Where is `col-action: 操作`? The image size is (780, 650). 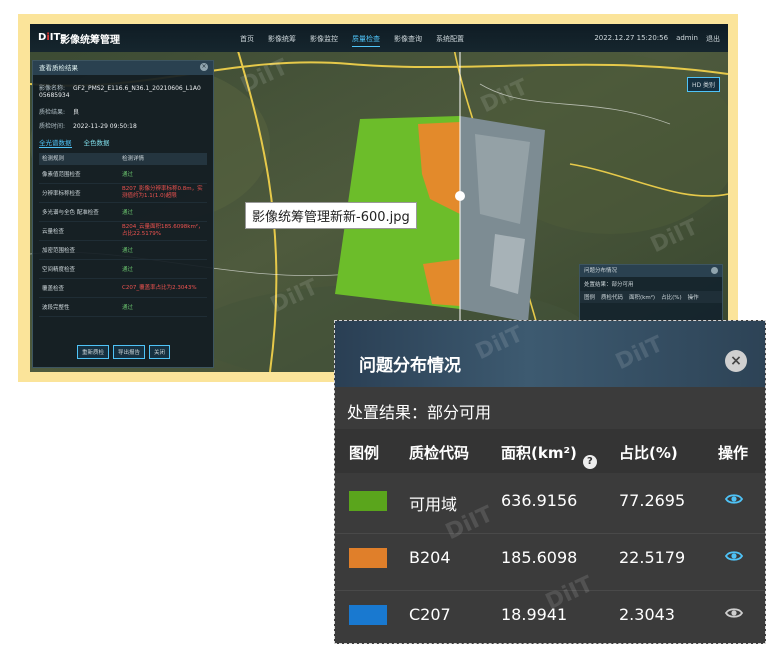 col-action: 操作 is located at coordinates (733, 453).